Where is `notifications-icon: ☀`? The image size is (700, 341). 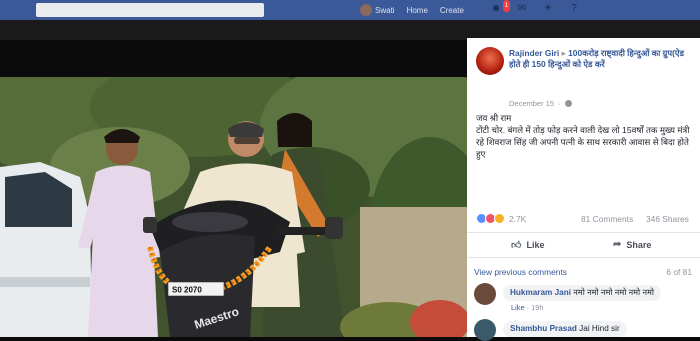
notifications-icon: ☀ is located at coordinates (548, 9).